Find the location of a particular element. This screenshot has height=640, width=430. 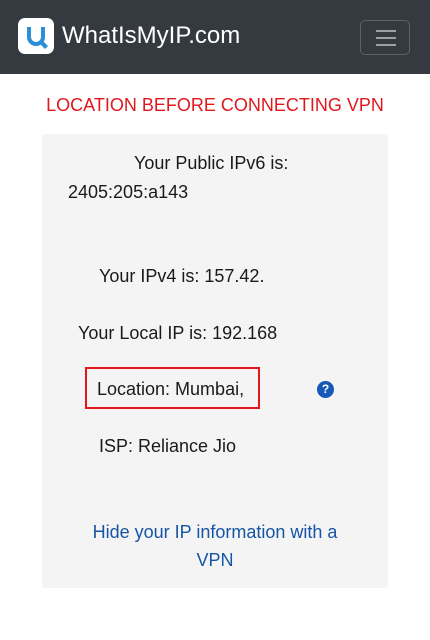

question-circle-icon: ? is located at coordinates (325, 389).